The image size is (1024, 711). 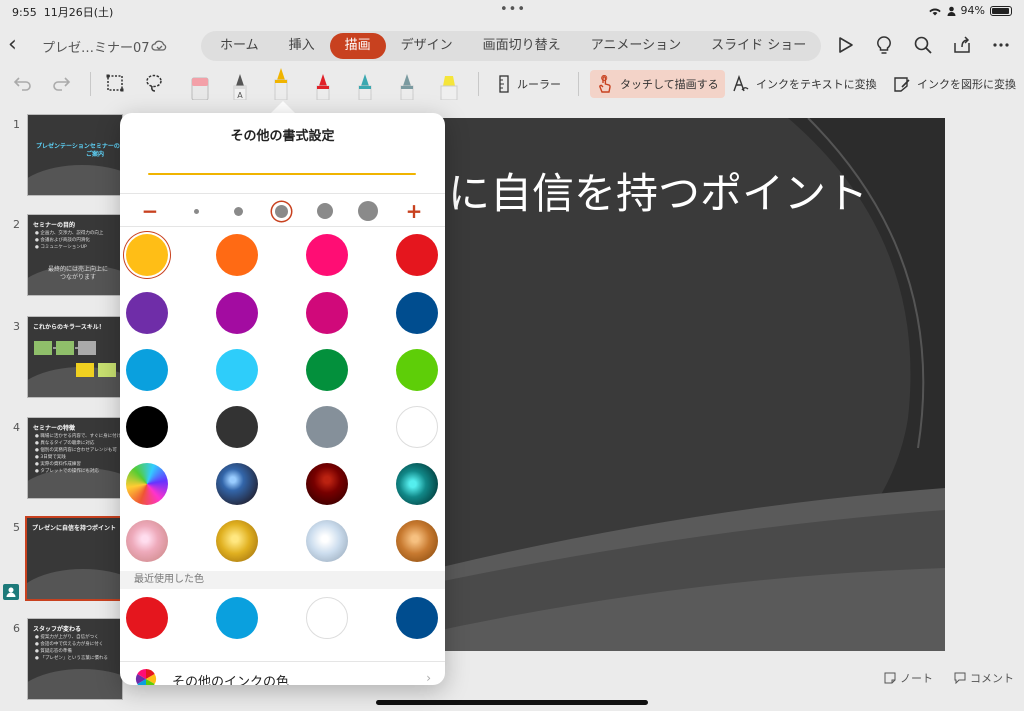 I want to click on ribbon-tabs: ホーム 挿入 描画 デザイン 画面切り替え アニメーション スライド ショー, so click(x=511, y=46).